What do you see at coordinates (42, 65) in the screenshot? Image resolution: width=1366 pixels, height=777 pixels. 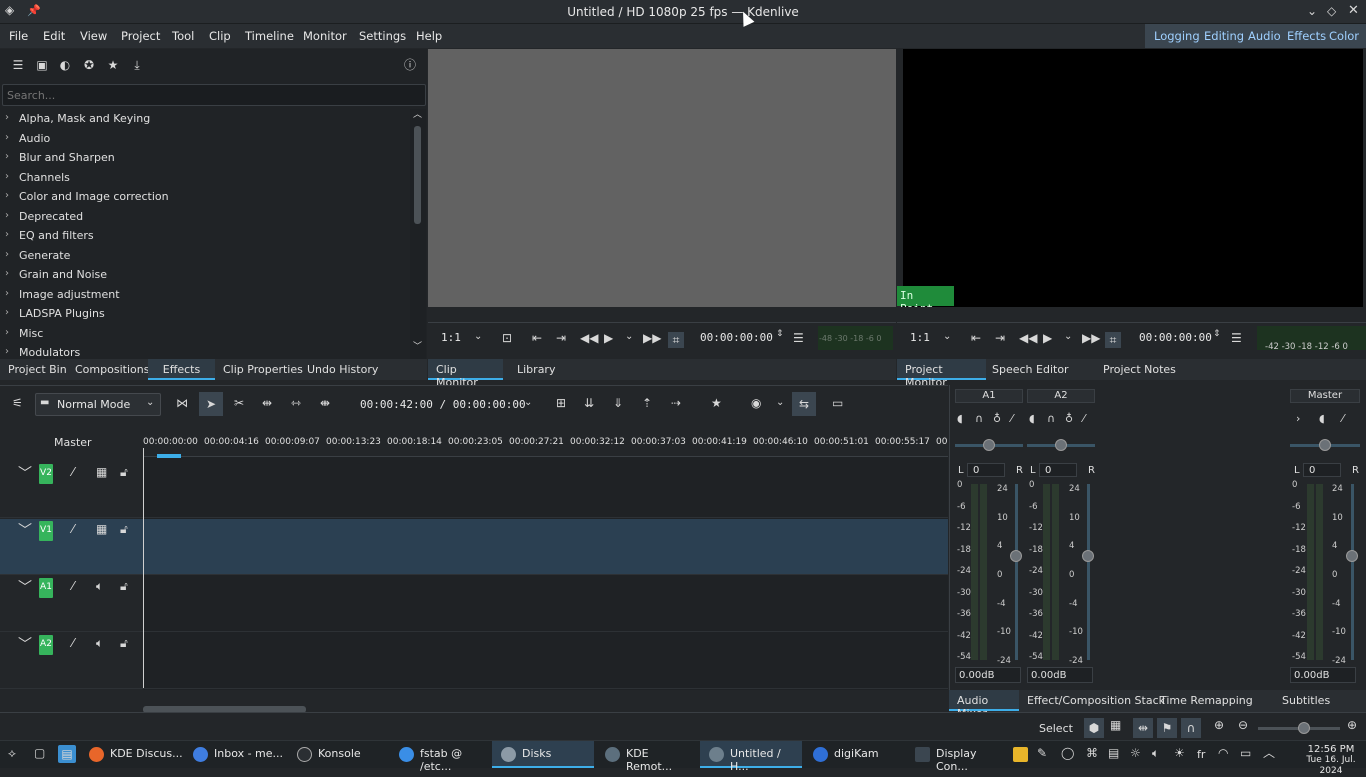 I see `video-effects-icon: ▣` at bounding box center [42, 65].